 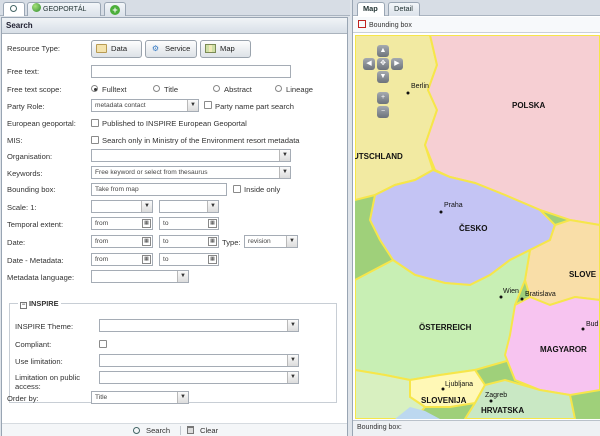 I want to click on date-from-placeholder: from, so click(x=102, y=241).